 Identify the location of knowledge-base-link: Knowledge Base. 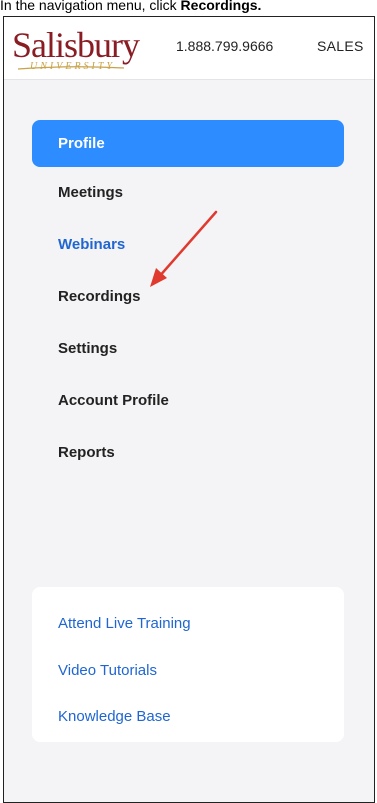
(114, 716).